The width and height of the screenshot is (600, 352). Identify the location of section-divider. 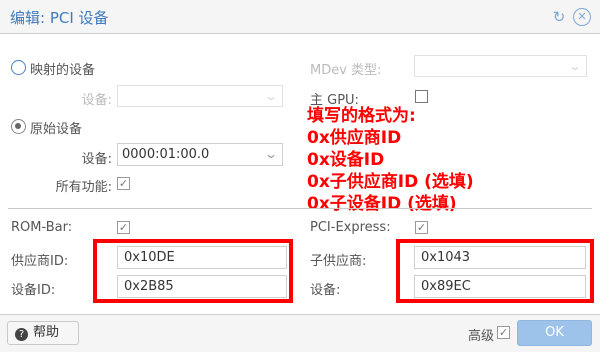
(300, 208).